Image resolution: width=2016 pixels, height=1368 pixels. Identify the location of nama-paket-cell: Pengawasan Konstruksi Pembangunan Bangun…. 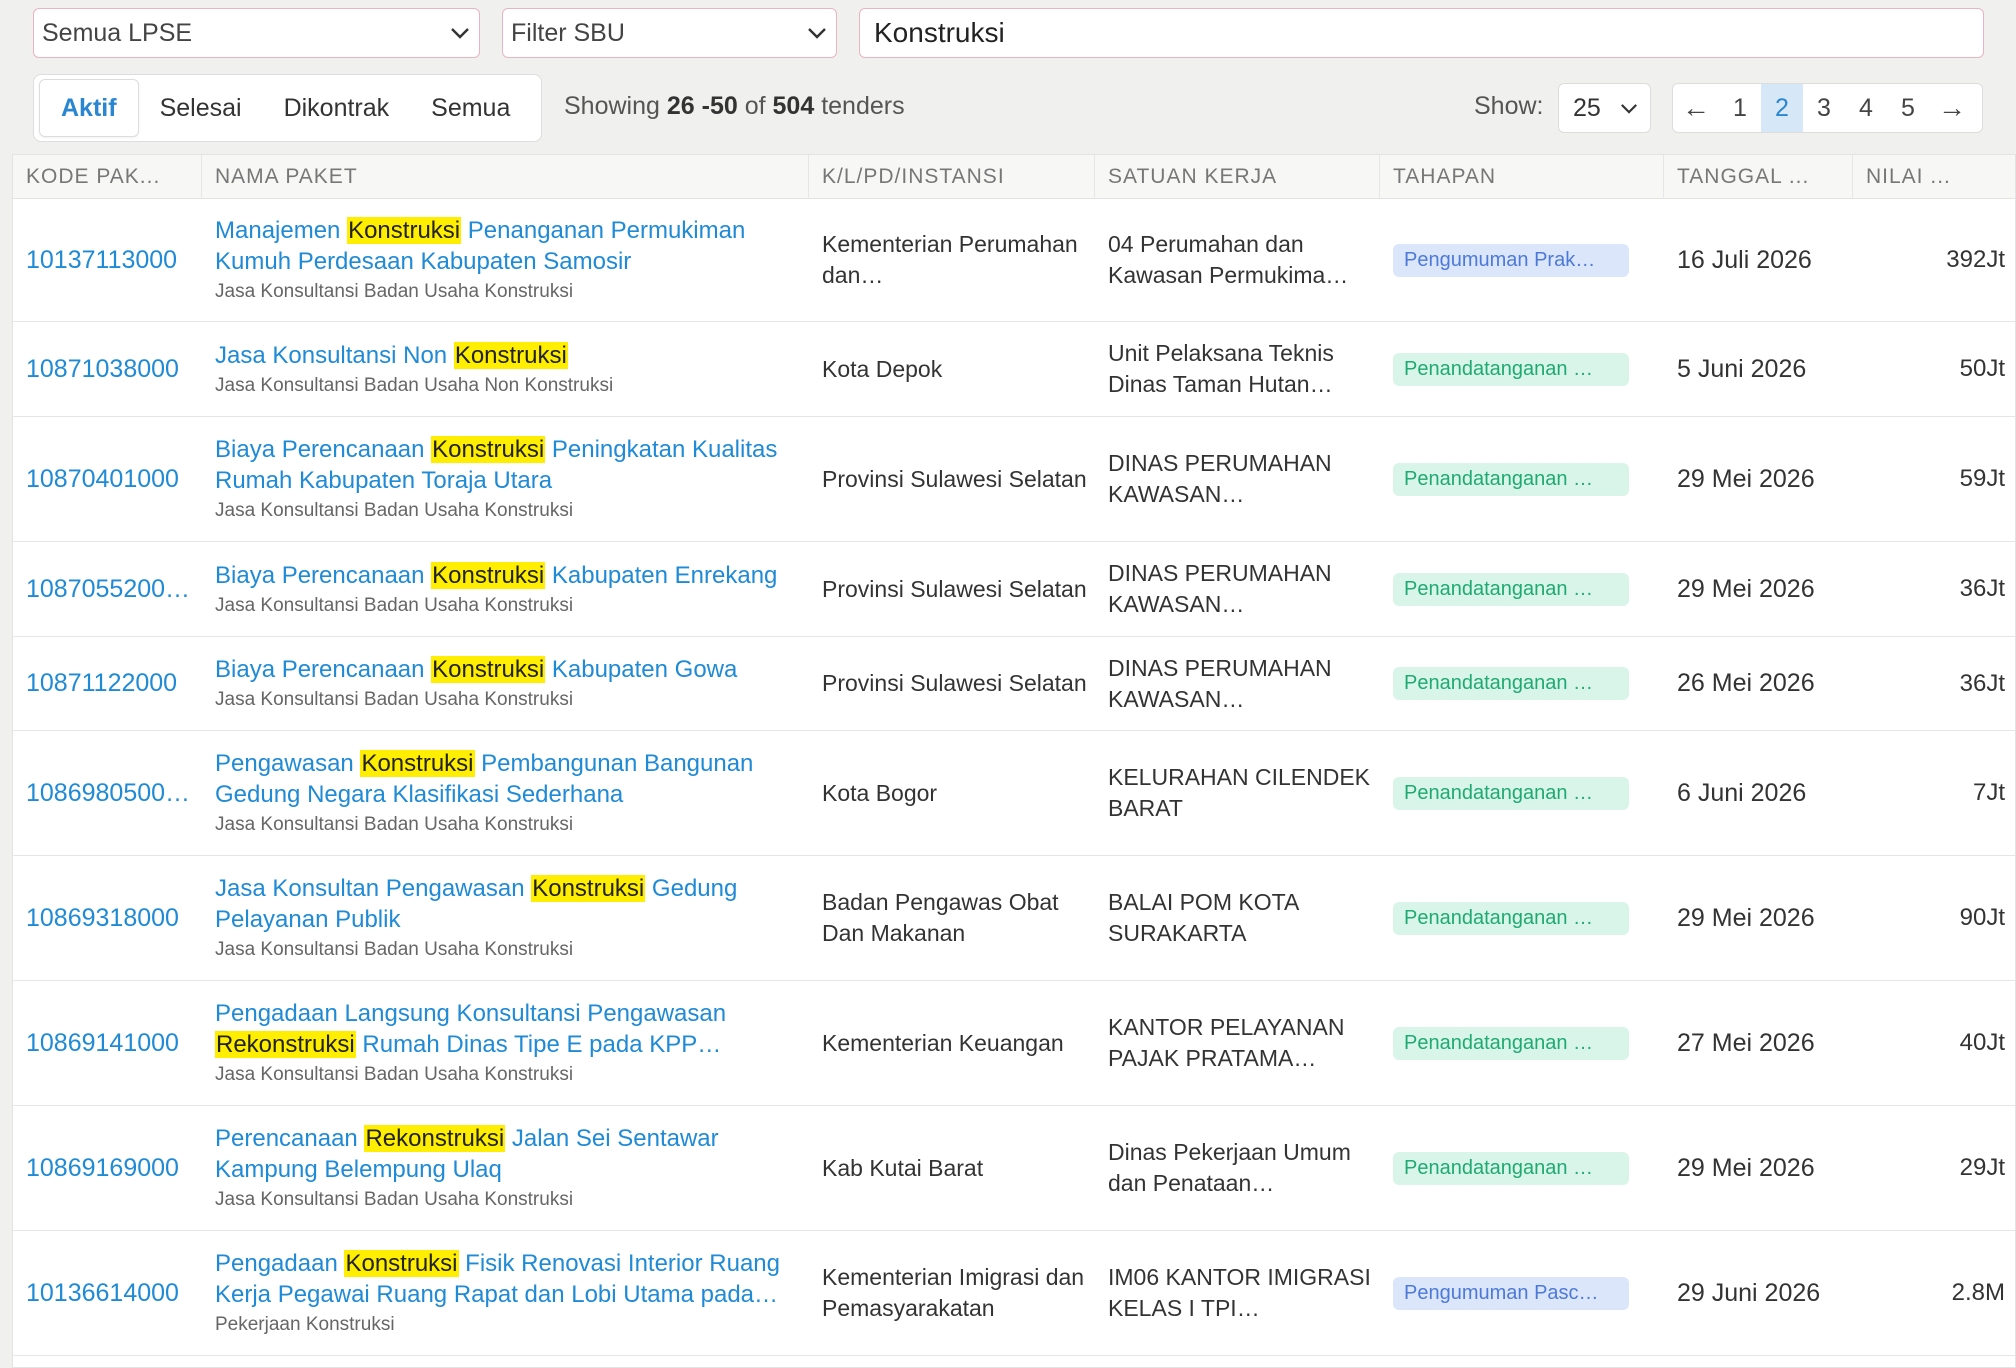
(505, 793).